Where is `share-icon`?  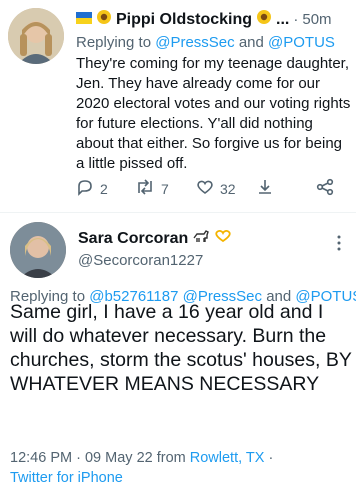 share-icon is located at coordinates (325, 188).